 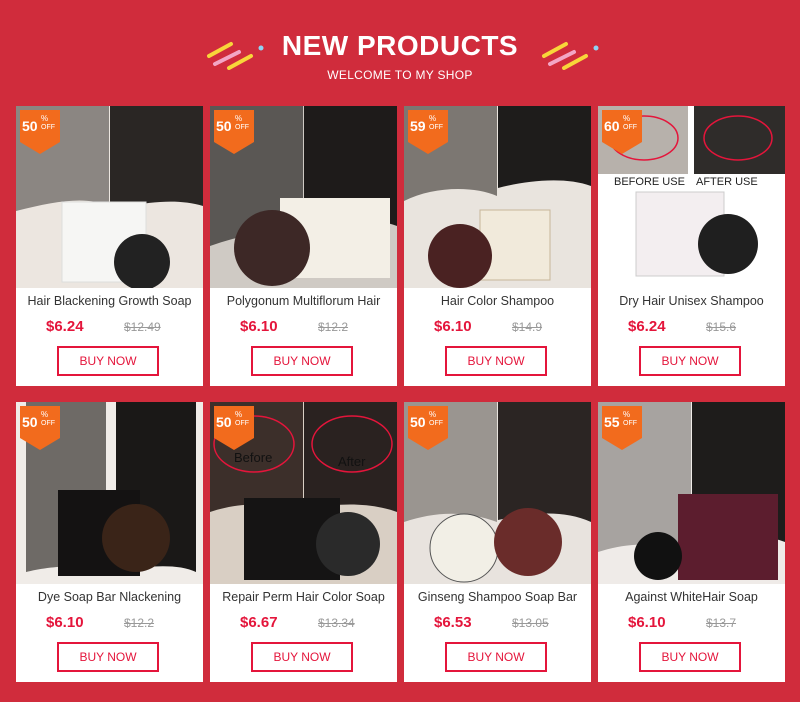 I want to click on header: NEW PRODUCTS WELCOME TO MY SHOP, so click(x=400, y=50).